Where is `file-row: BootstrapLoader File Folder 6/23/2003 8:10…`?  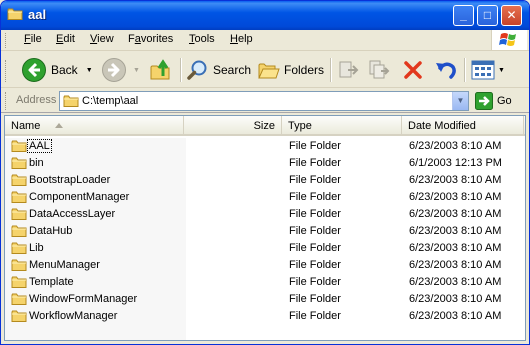
file-row: BootstrapLoader File Folder 6/23/2003 8:10… is located at coordinates (265, 180).